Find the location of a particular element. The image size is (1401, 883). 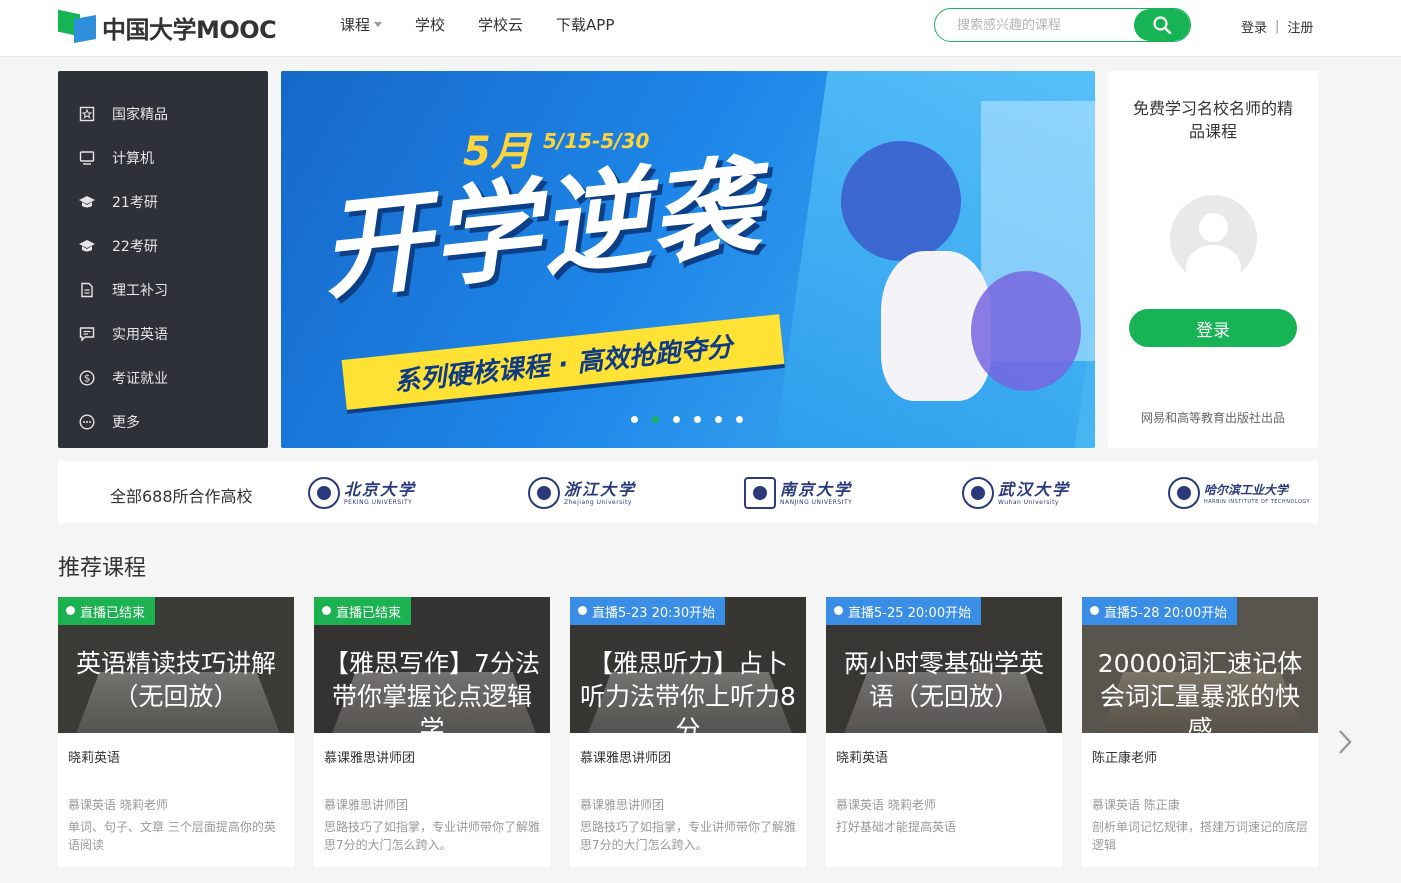

school-name: 浙江大学 is located at coordinates (600, 489).